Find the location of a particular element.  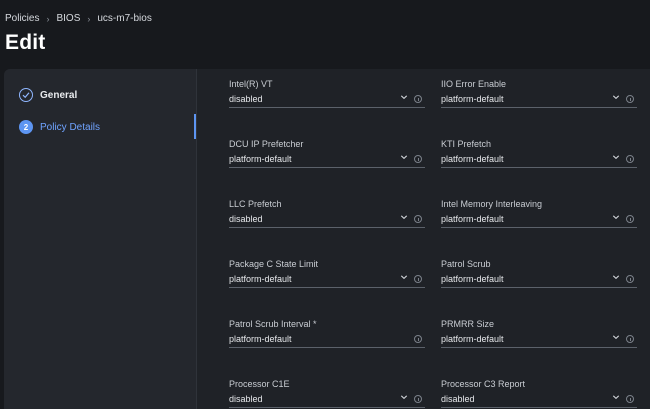

form-field: Package C State Limit platform-default is located at coordinates (327, 273).